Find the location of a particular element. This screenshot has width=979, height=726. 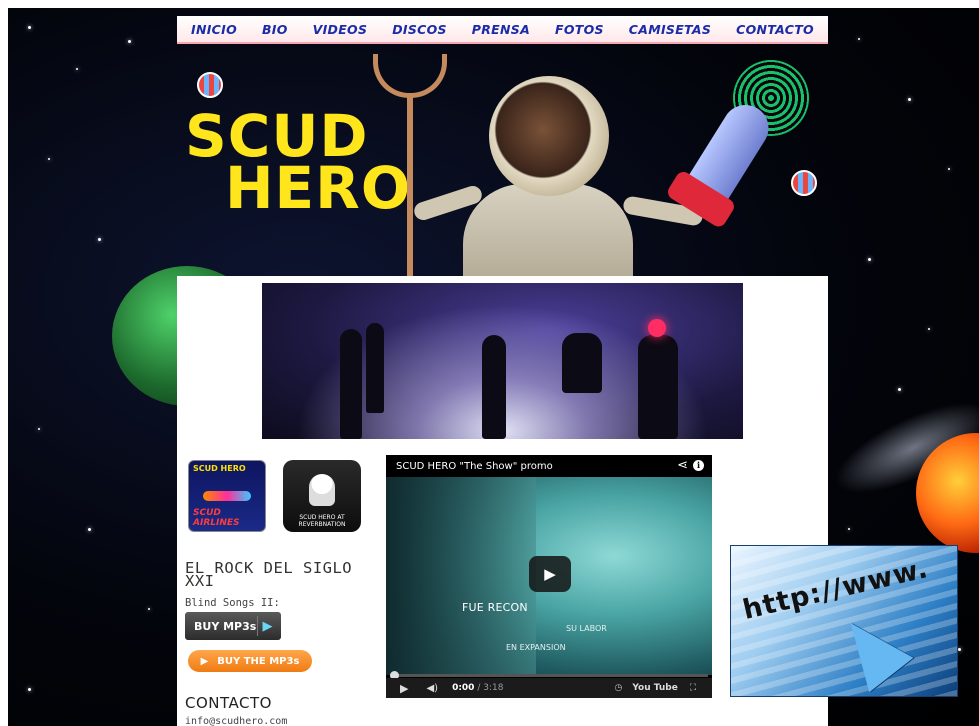

reverbnation-thumbnail: SCUD HERO AT REVERBNATION is located at coordinates (322, 496).